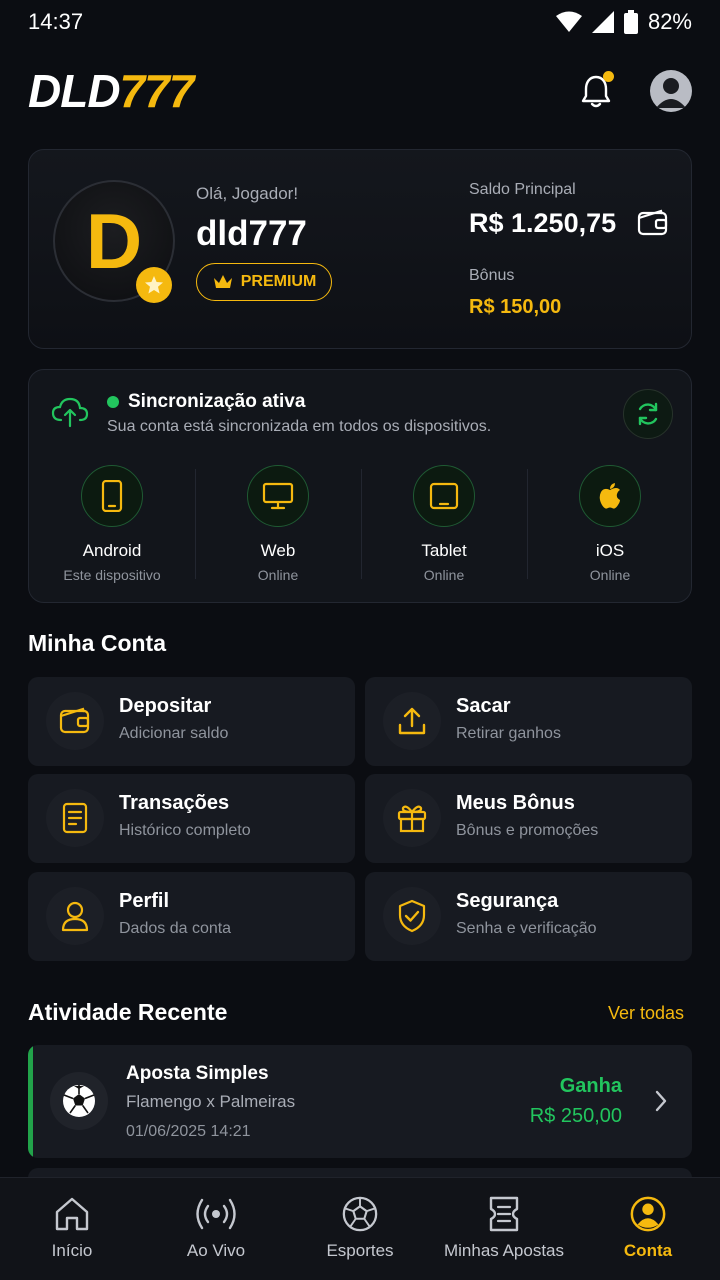  What do you see at coordinates (610, 525) in the screenshot?
I see `device-ios: iOS Online` at bounding box center [610, 525].